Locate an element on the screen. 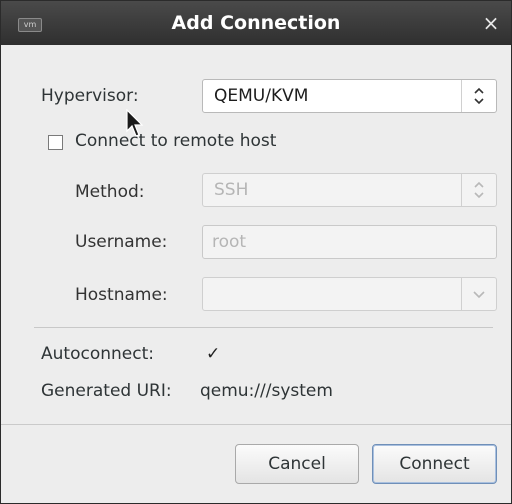  check-icon: ✓ is located at coordinates (213, 354).